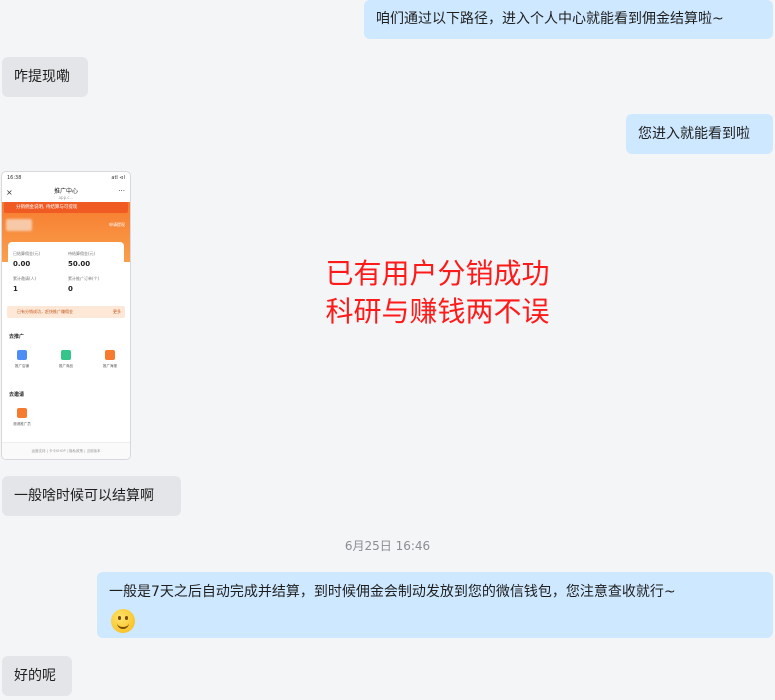 Image resolution: width=775 pixels, height=700 pixels. I want to click on phone-time: 16:38, so click(14, 178).